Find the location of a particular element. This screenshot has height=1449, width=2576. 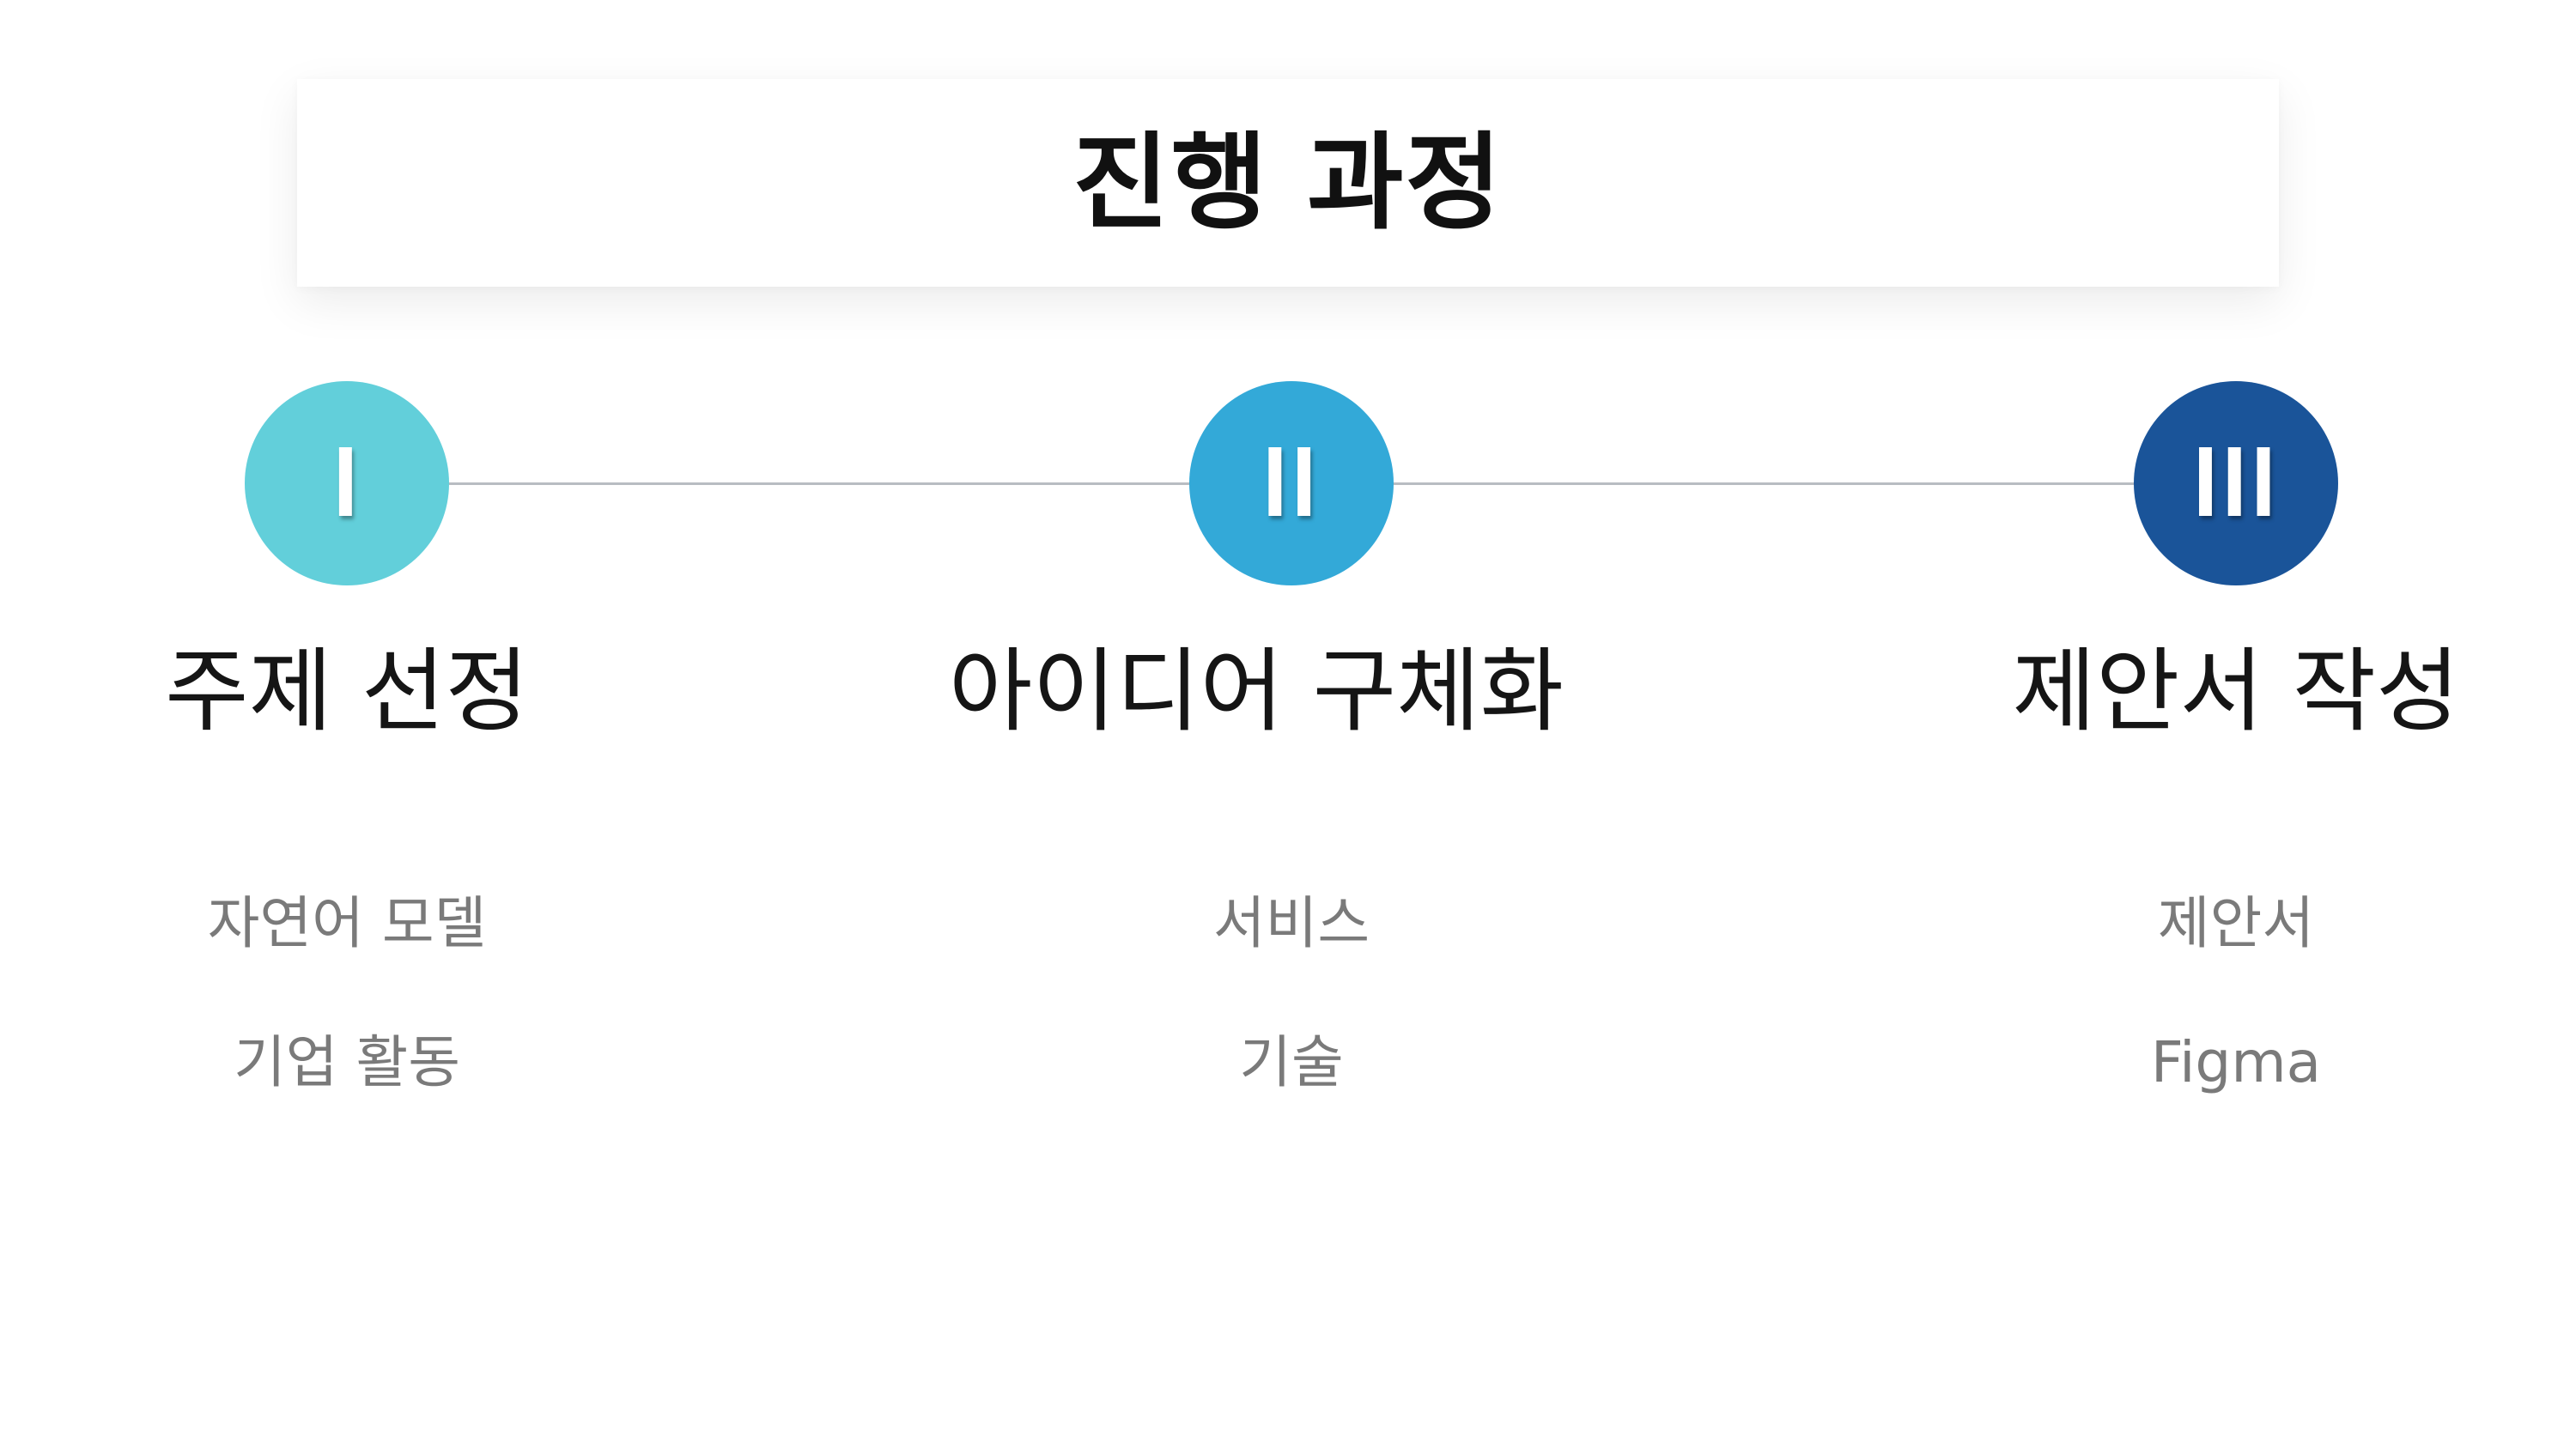

step-2-numeral: II is located at coordinates (1291, 483).